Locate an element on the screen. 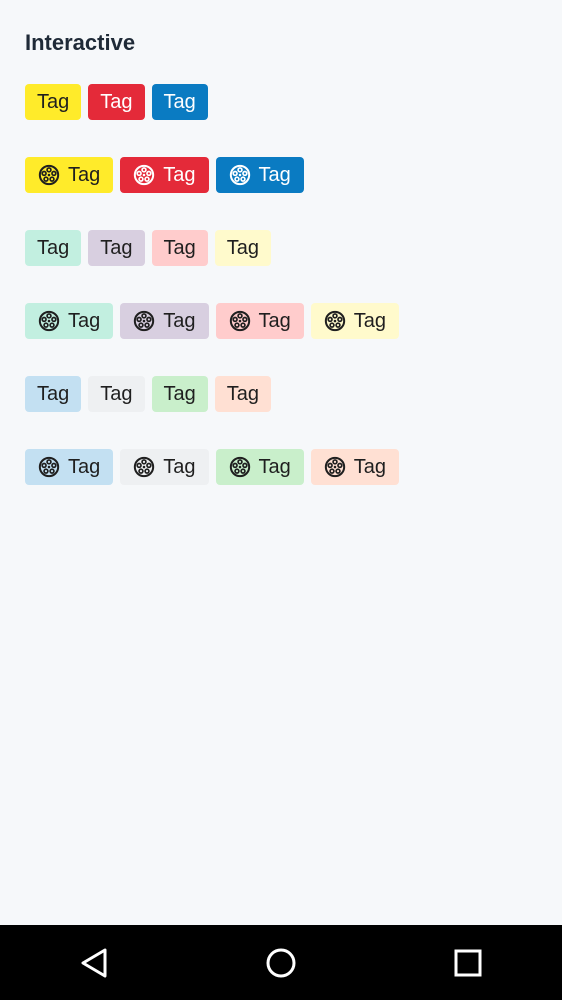 Image resolution: width=562 pixels, height=1000 pixels. home-circle-icon is located at coordinates (281, 962).